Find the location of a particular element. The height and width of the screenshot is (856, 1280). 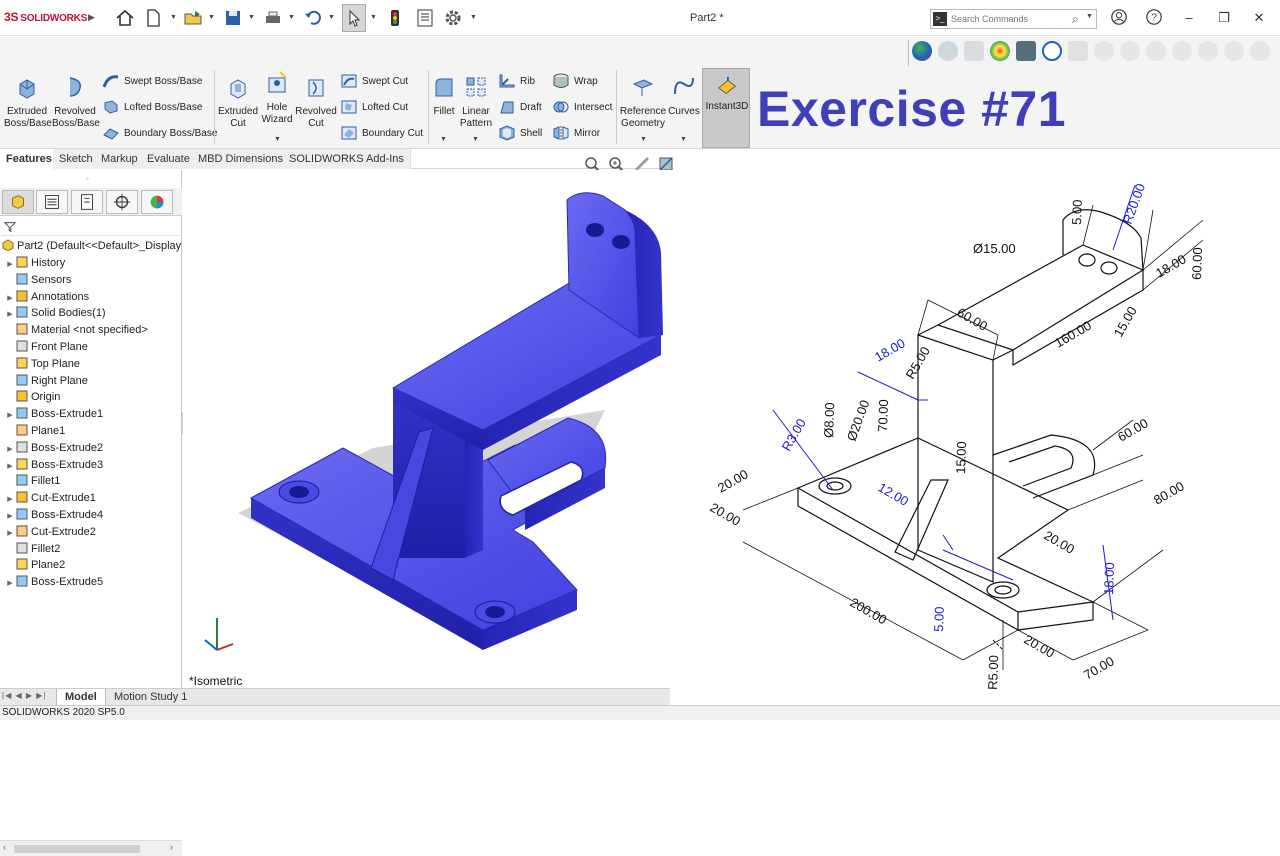

intersect-button: Intersect is located at coordinates (582, 108).